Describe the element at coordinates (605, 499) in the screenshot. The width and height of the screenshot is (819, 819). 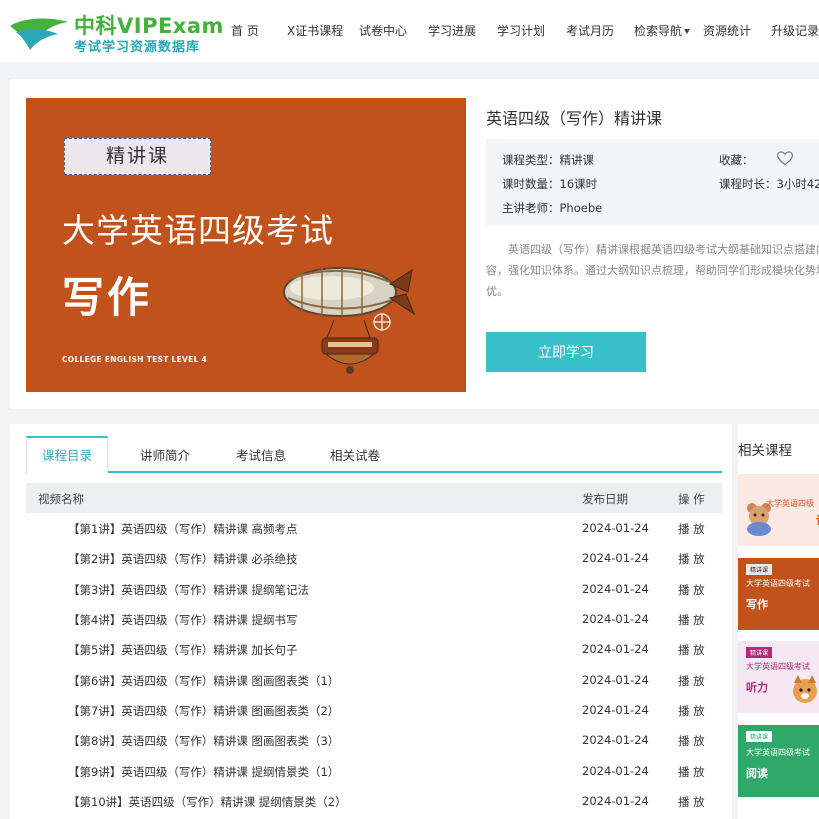
I see `col-header-date: 发布日期` at that location.